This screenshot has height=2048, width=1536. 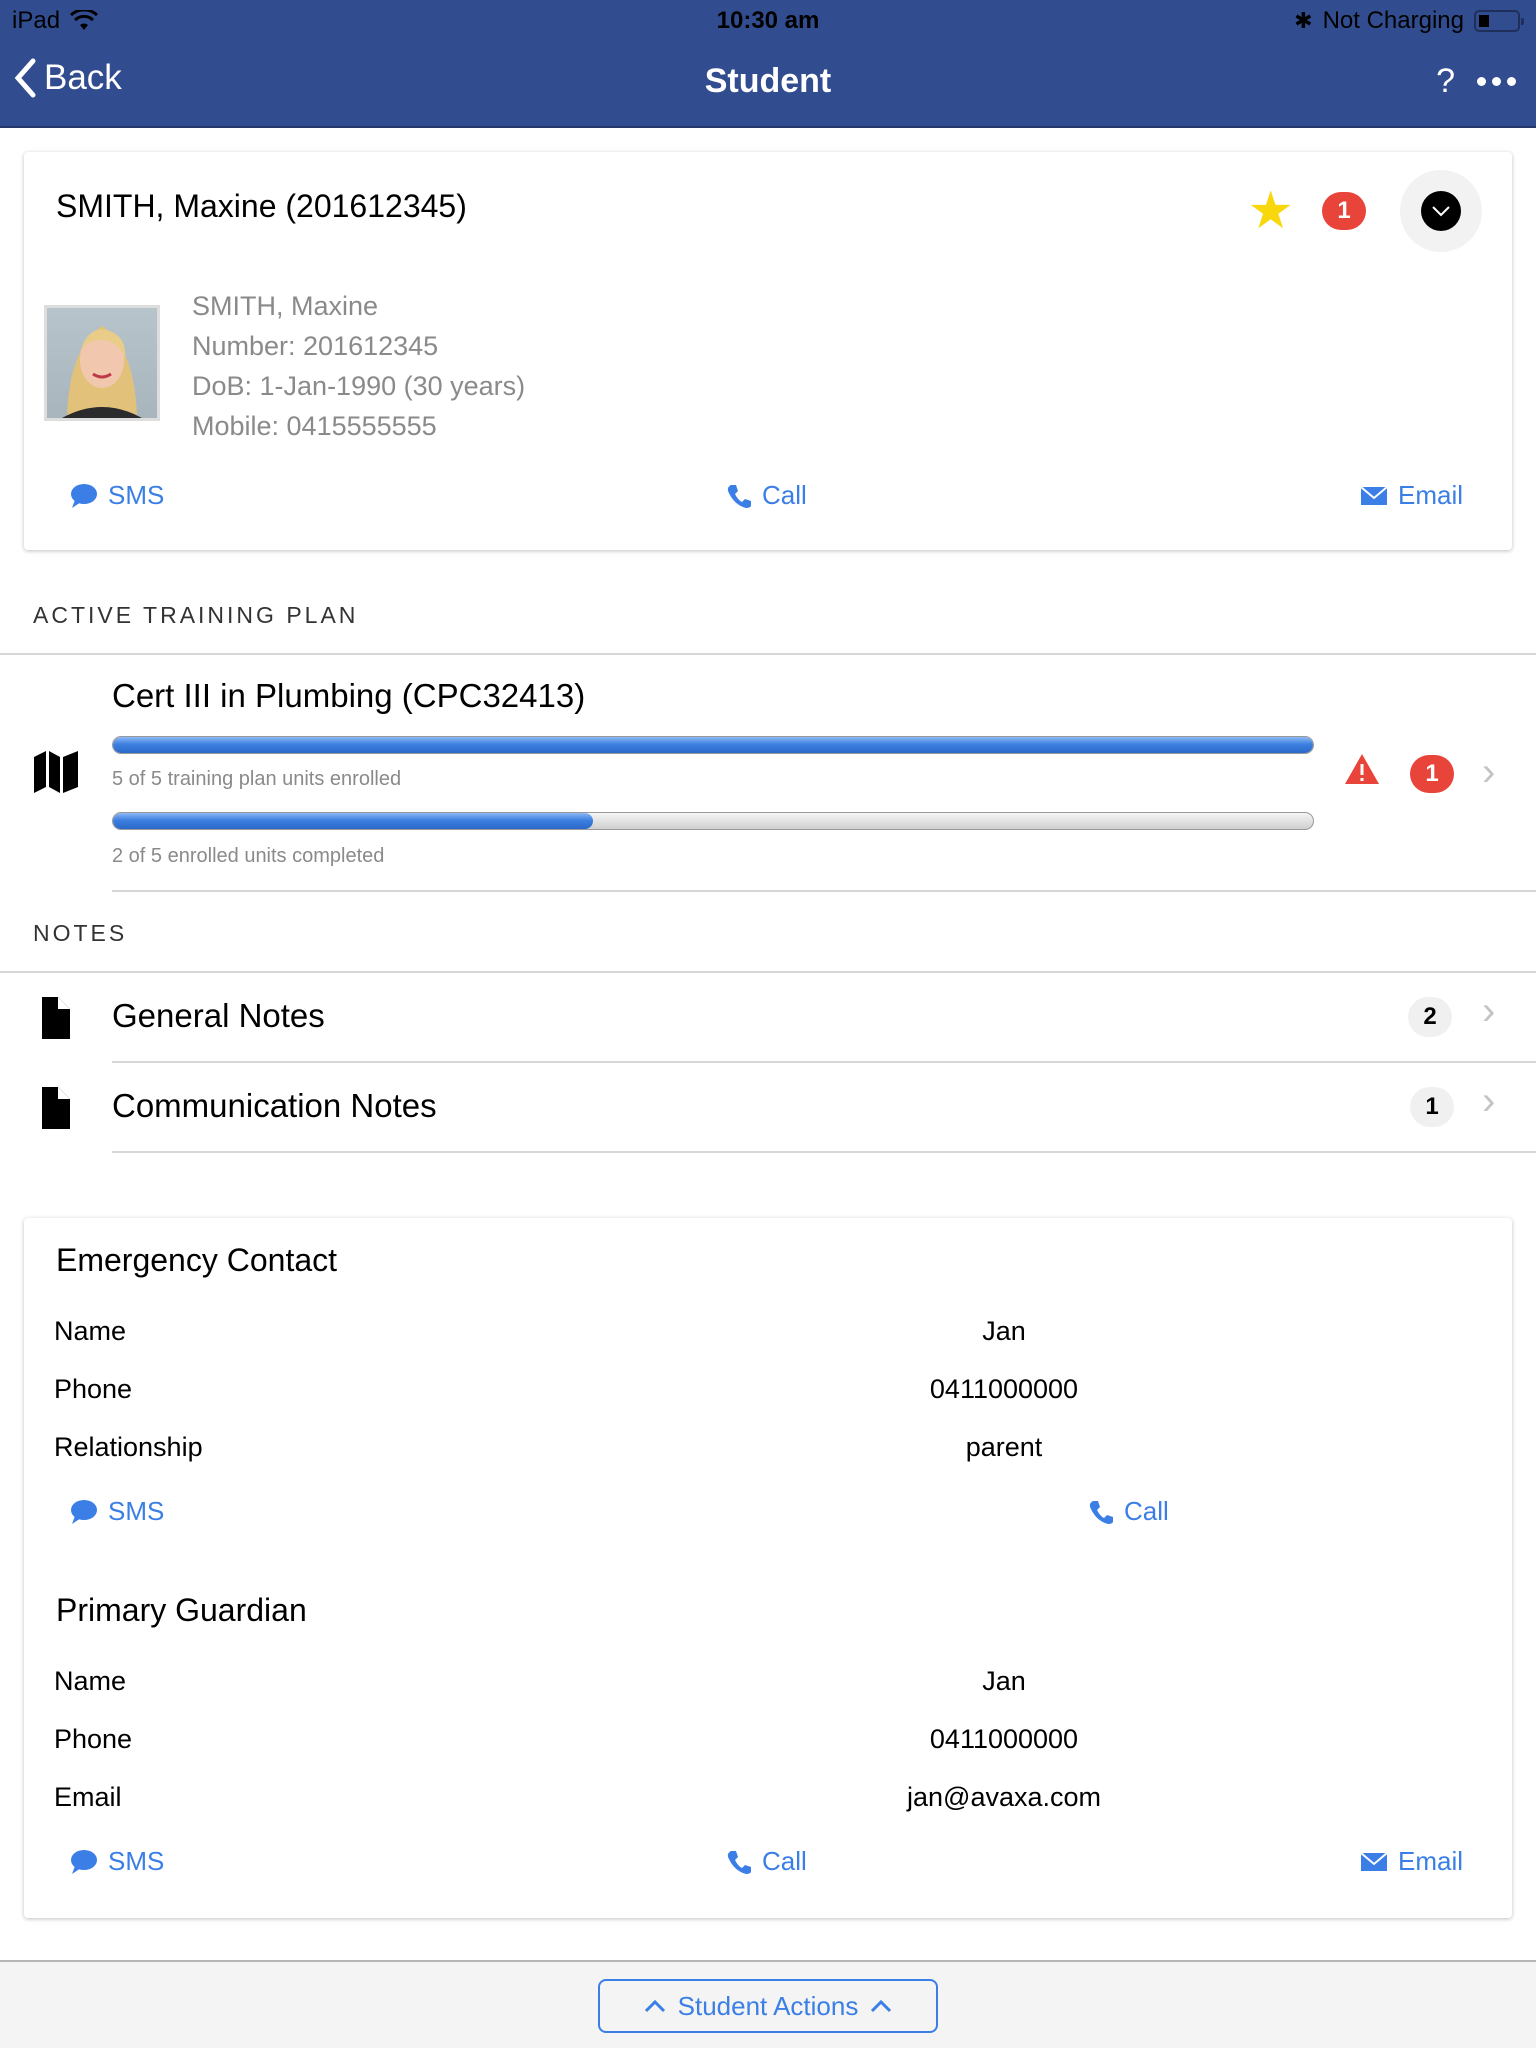 What do you see at coordinates (1004, 1739) in the screenshot?
I see `pg-phone-value: 0411000000` at bounding box center [1004, 1739].